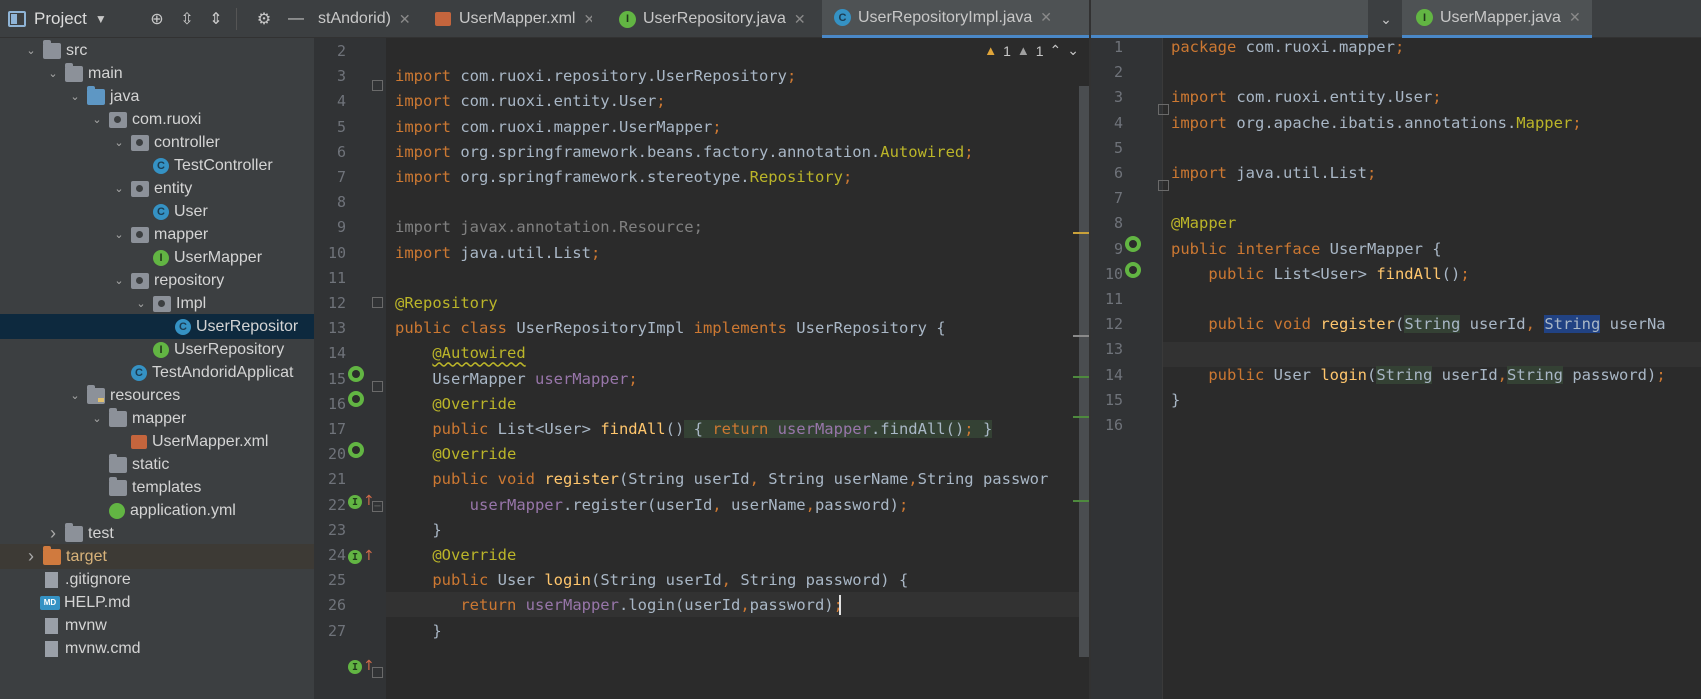 This screenshot has height=699, width=1701. What do you see at coordinates (157, 326) in the screenshot?
I see `tree-item: C UserRepositor` at bounding box center [157, 326].